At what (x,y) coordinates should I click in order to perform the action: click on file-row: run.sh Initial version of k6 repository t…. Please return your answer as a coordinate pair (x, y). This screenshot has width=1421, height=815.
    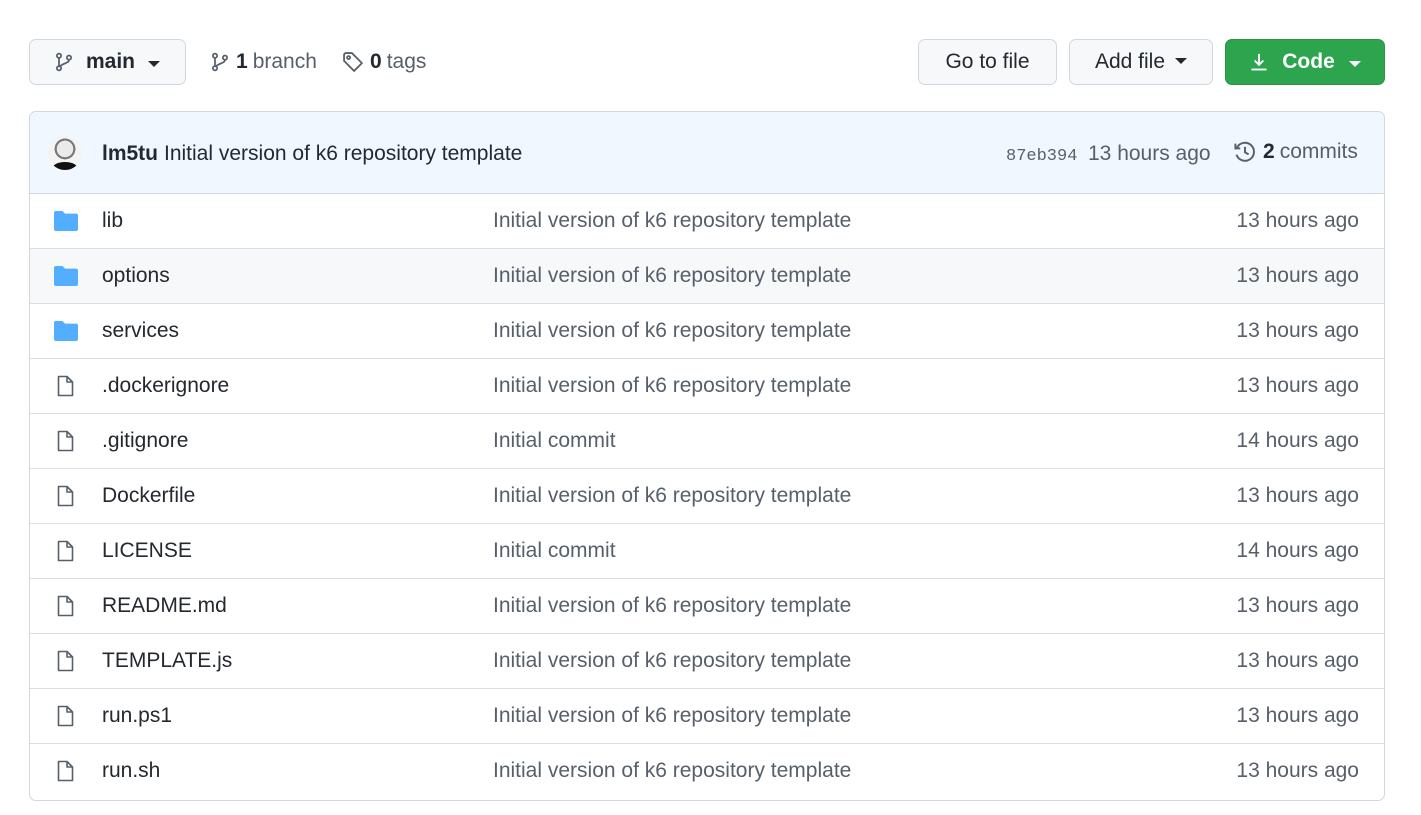
    Looking at the image, I should click on (707, 771).